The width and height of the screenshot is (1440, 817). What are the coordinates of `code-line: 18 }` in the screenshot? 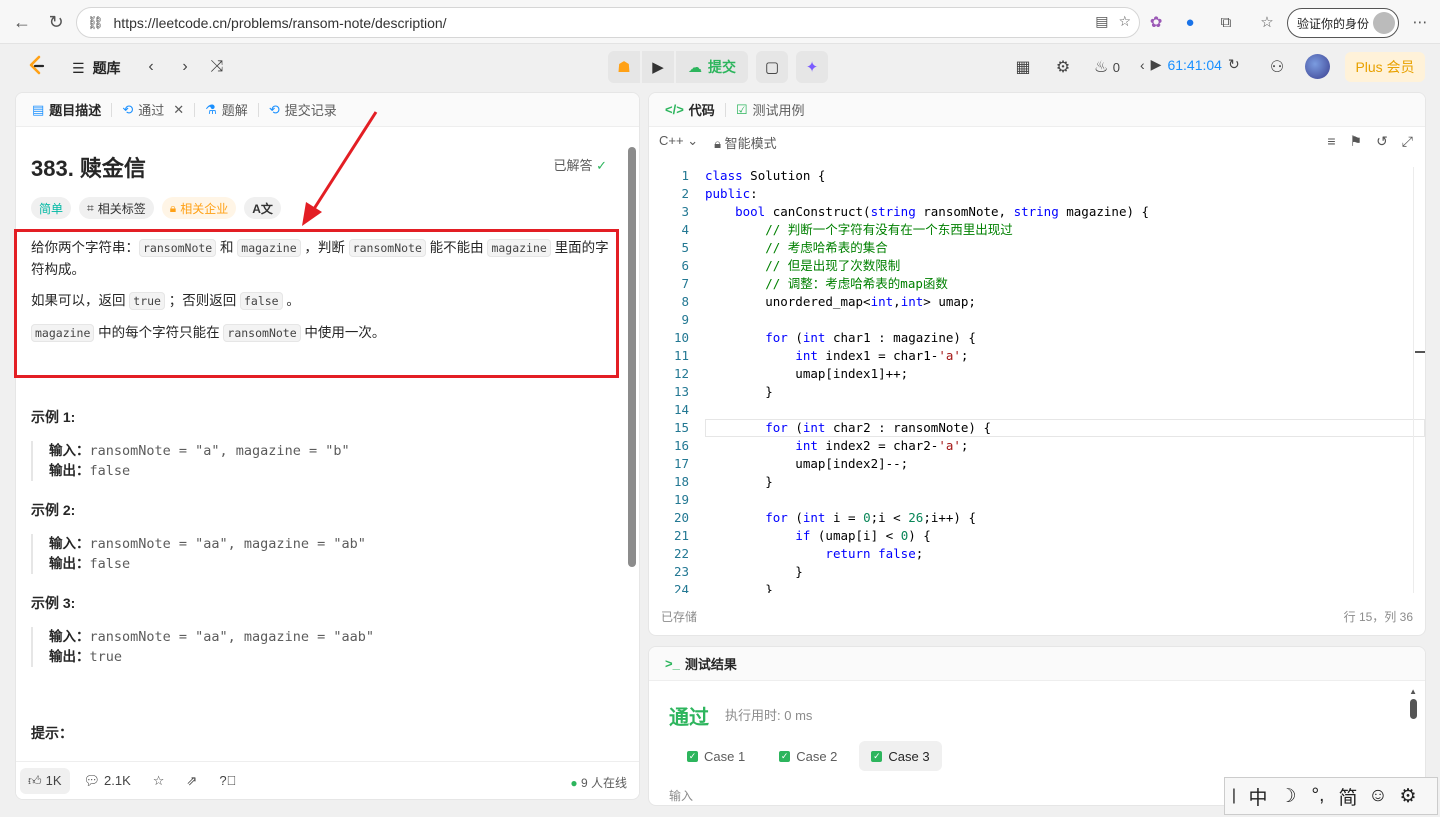 It's located at (1037, 482).